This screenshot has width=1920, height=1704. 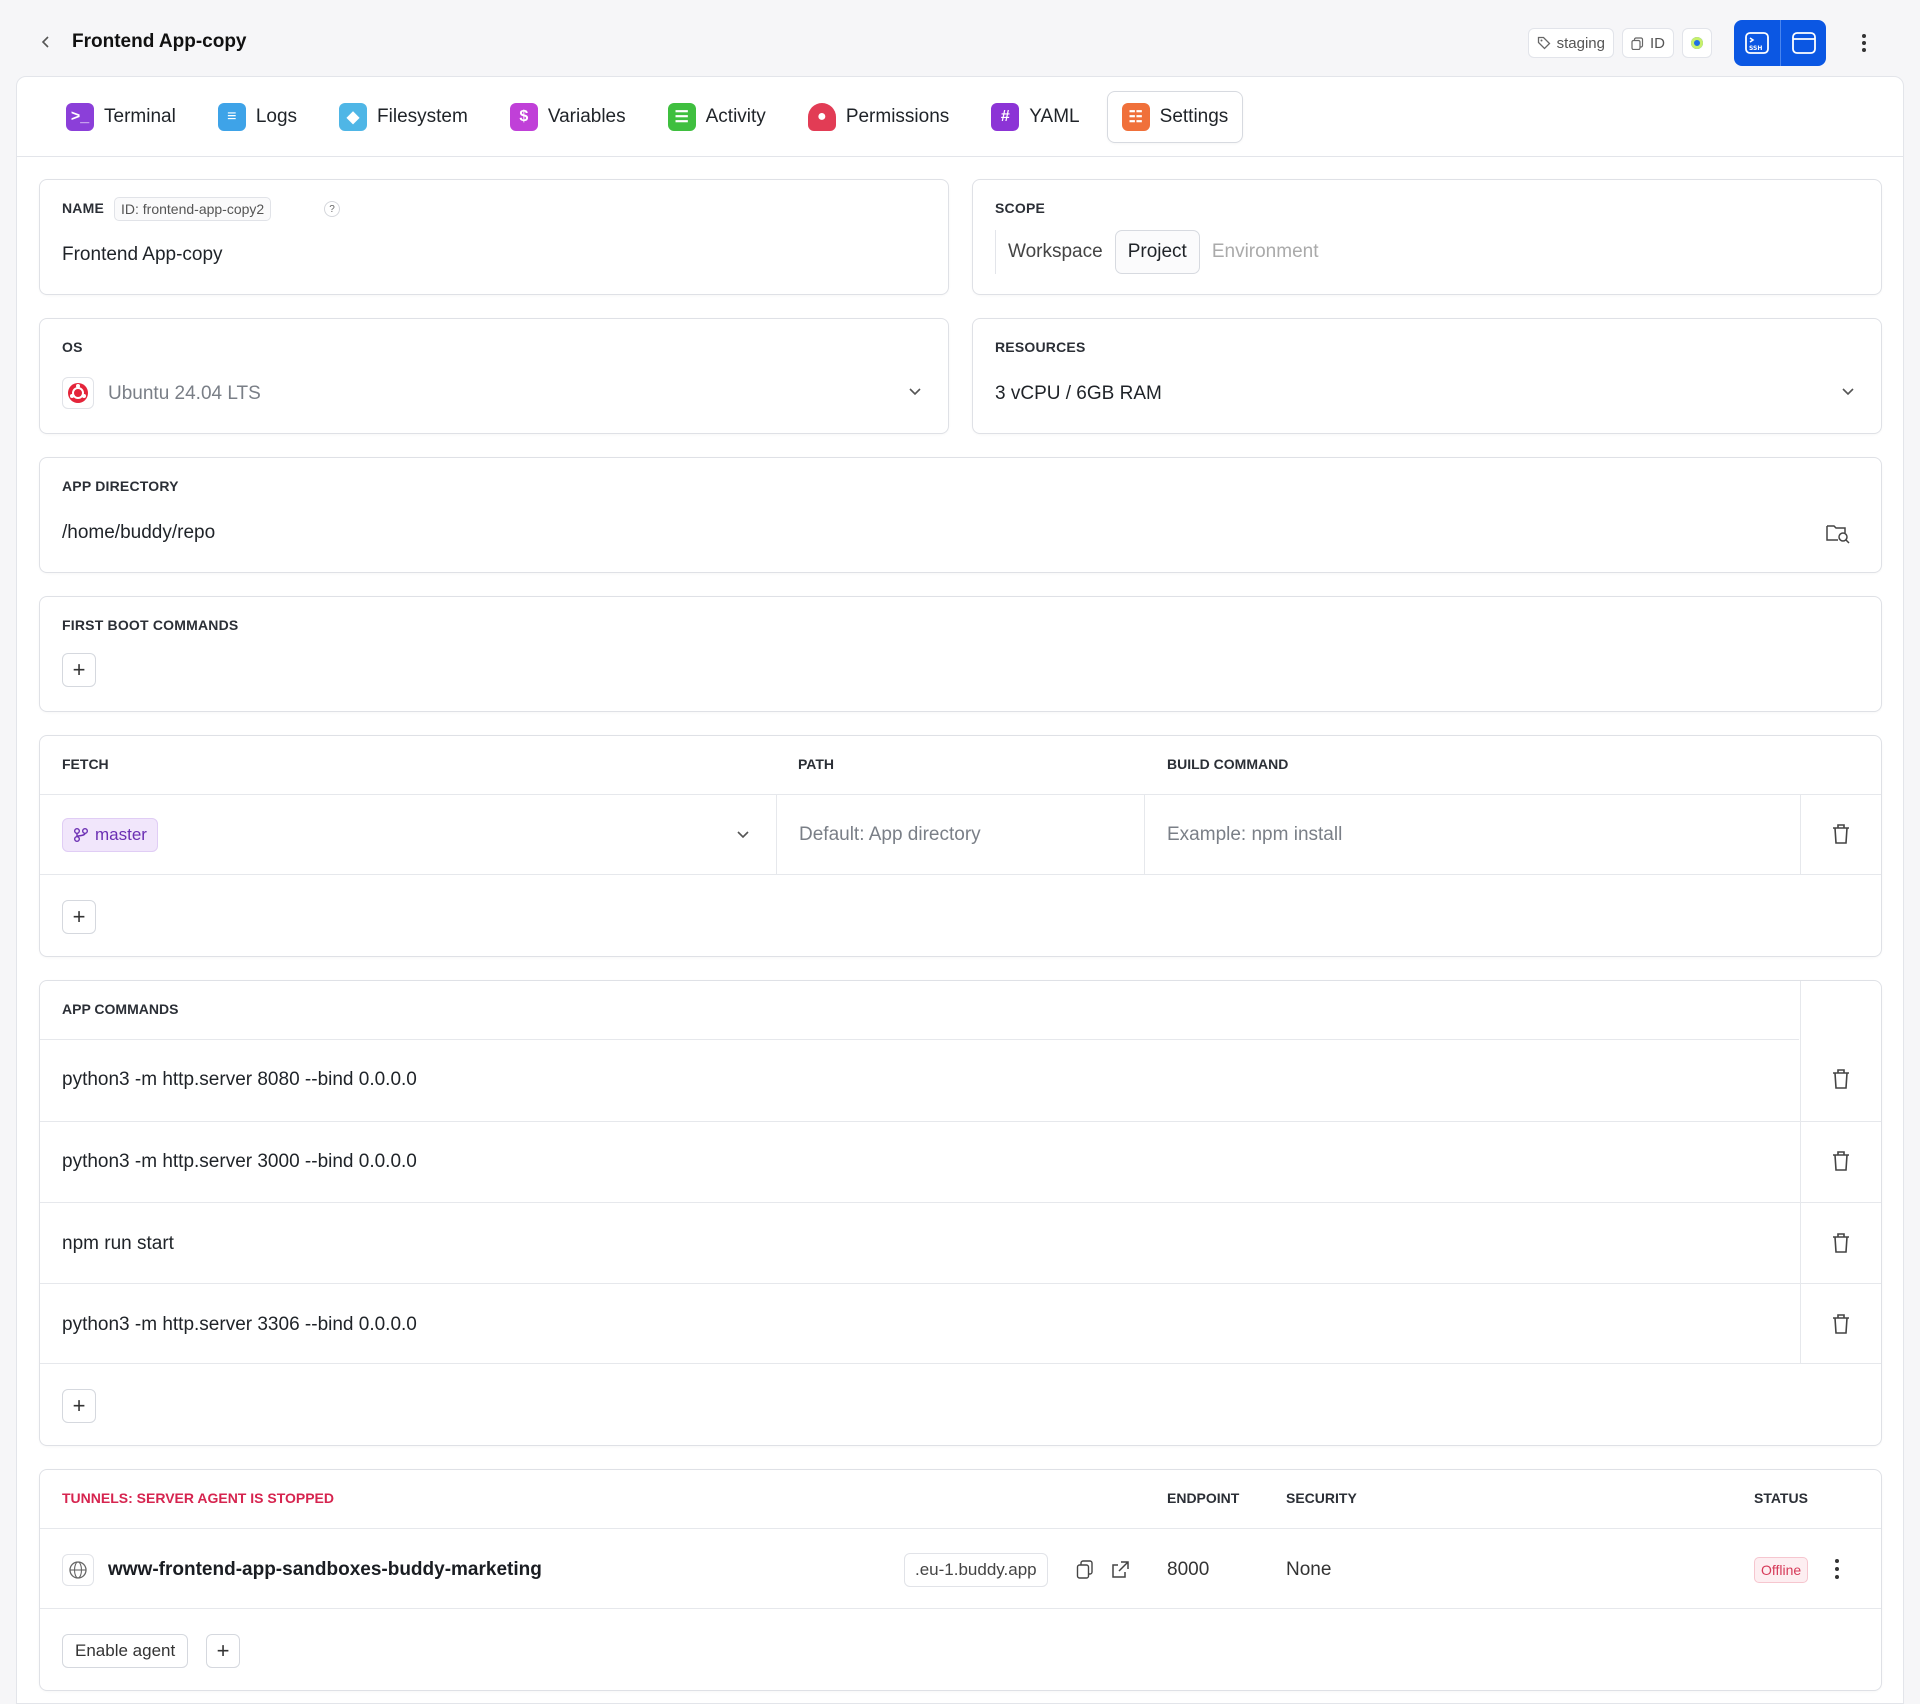 What do you see at coordinates (1157, 252) in the screenshot?
I see `scope-project: Project` at bounding box center [1157, 252].